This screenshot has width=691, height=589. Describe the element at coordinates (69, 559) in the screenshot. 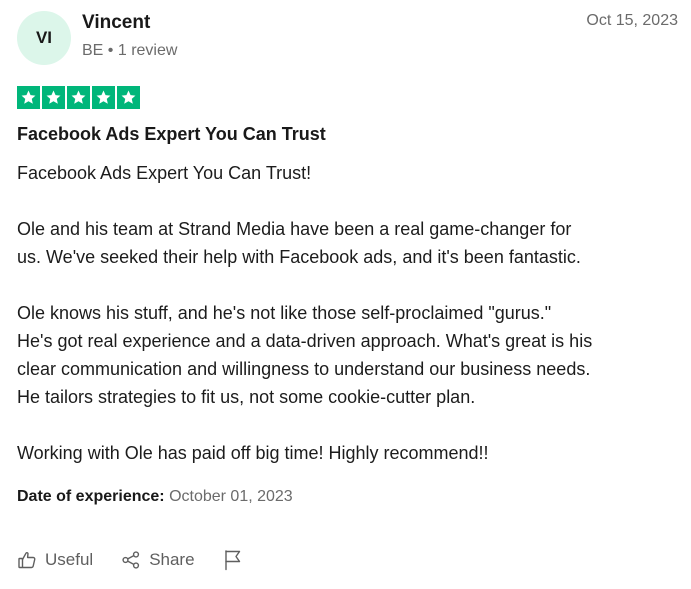

I see `useful-label: Useful` at that location.